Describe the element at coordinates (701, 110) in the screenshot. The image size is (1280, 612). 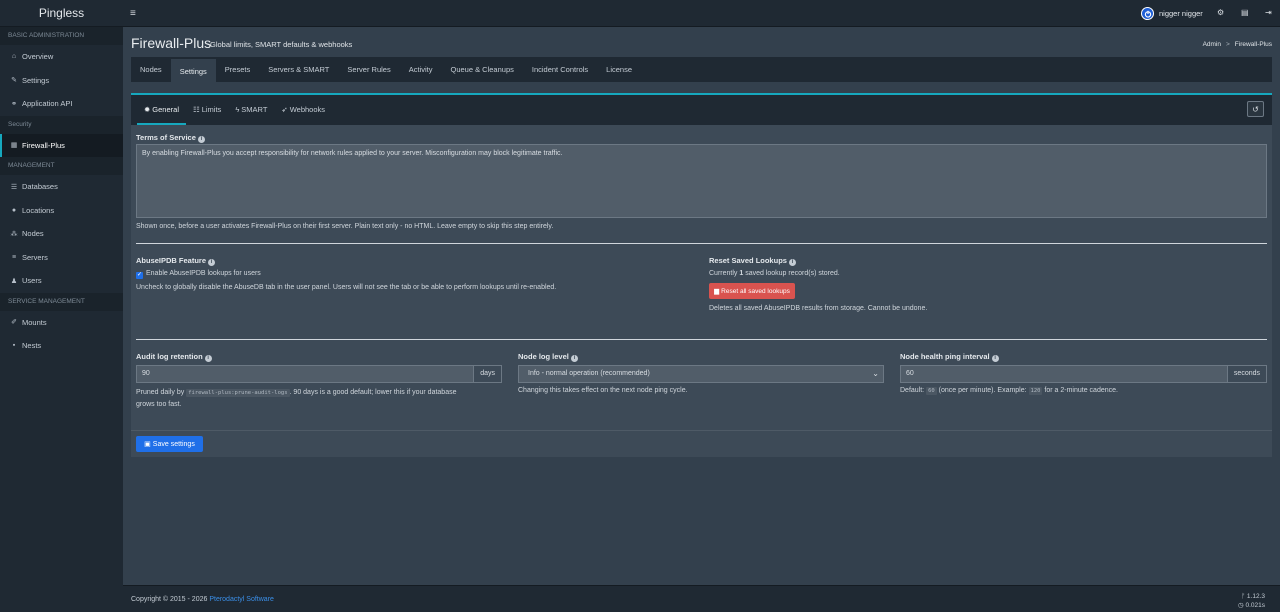
I see `settings-subtabs: ✹ General ☷ Limits ϟ SMART ➶ Webhooks ↺` at that location.